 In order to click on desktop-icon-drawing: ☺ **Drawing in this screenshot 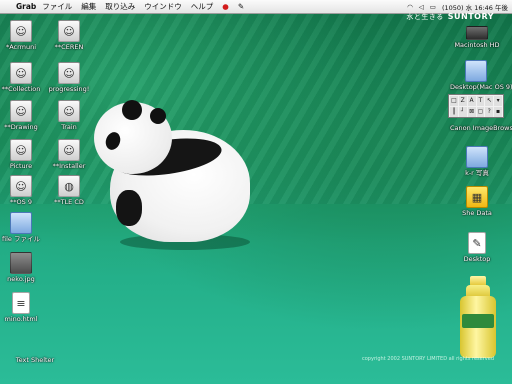, I will do `click(22, 115)`.